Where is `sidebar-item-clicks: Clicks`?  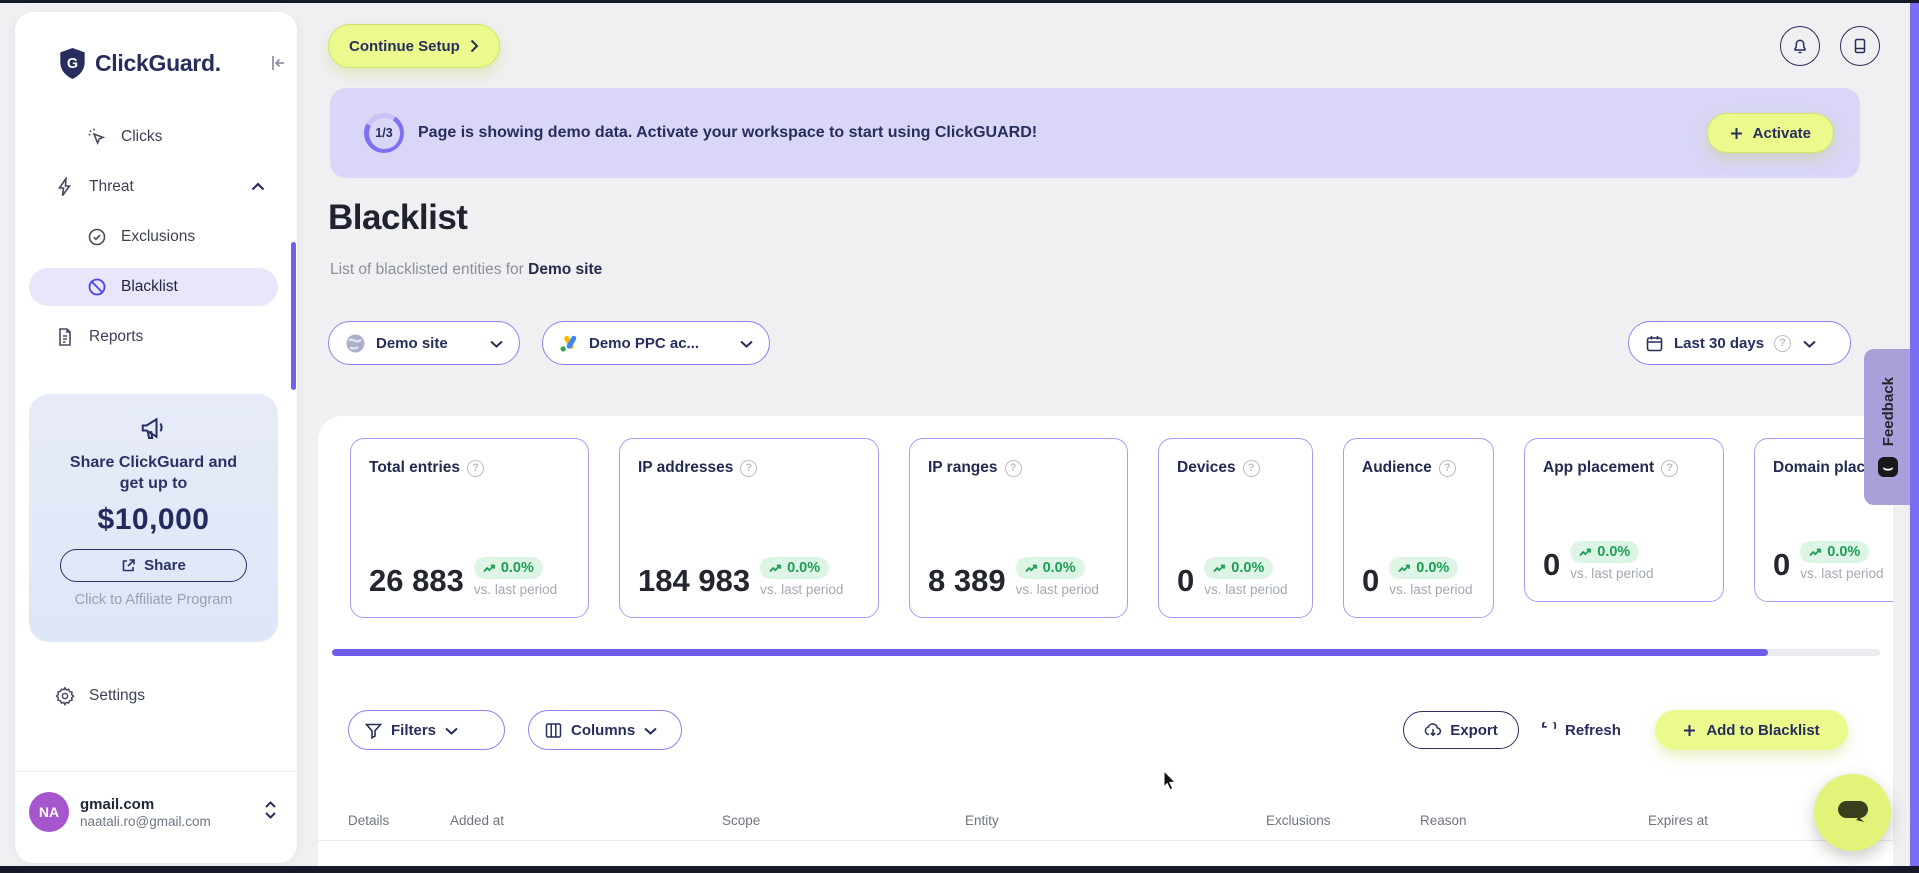
sidebar-item-clicks: Clicks is located at coordinates (156, 137).